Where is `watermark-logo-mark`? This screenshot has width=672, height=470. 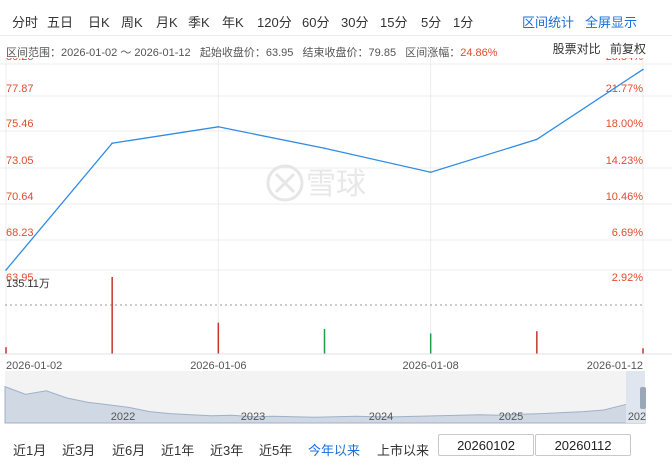
watermark-logo-mark is located at coordinates (285, 183).